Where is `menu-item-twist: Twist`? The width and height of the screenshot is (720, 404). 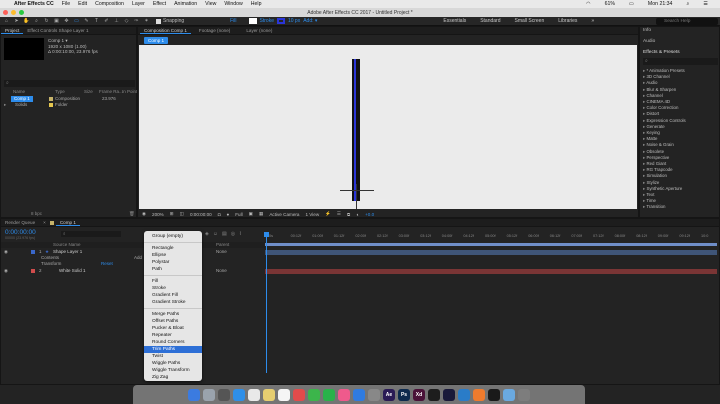 menu-item-twist: Twist is located at coordinates (173, 356).